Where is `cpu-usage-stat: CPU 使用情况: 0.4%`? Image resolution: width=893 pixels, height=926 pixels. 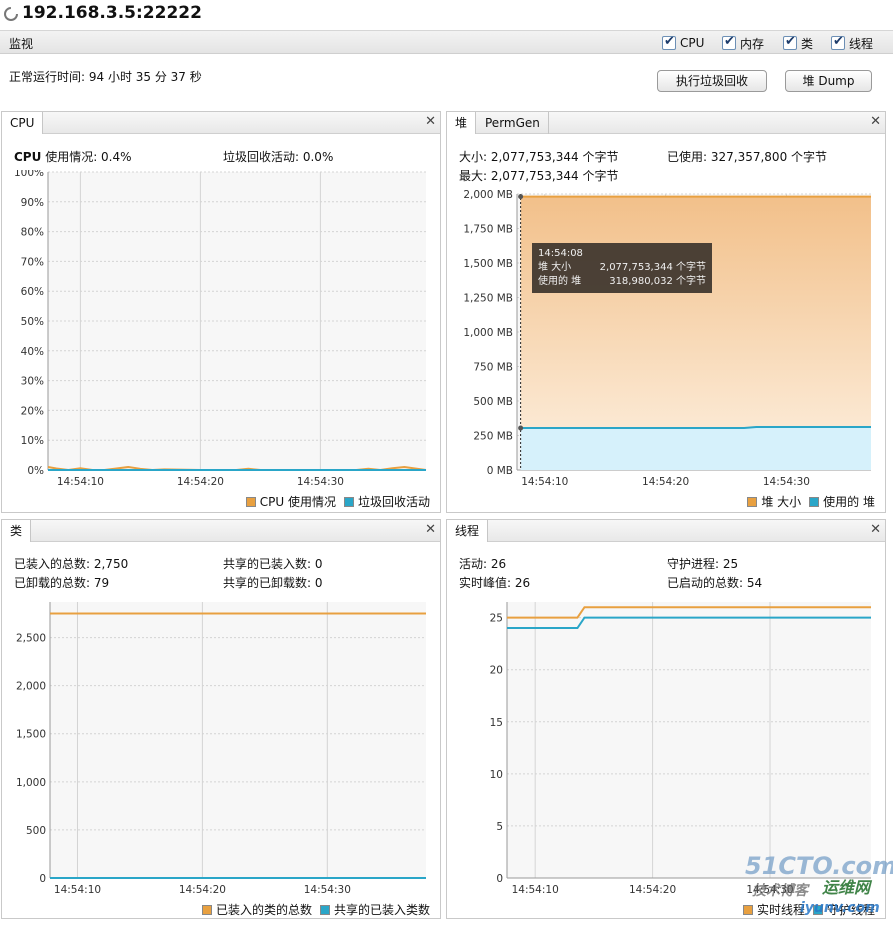
cpu-usage-stat: CPU 使用情况: 0.4% is located at coordinates (73, 156).